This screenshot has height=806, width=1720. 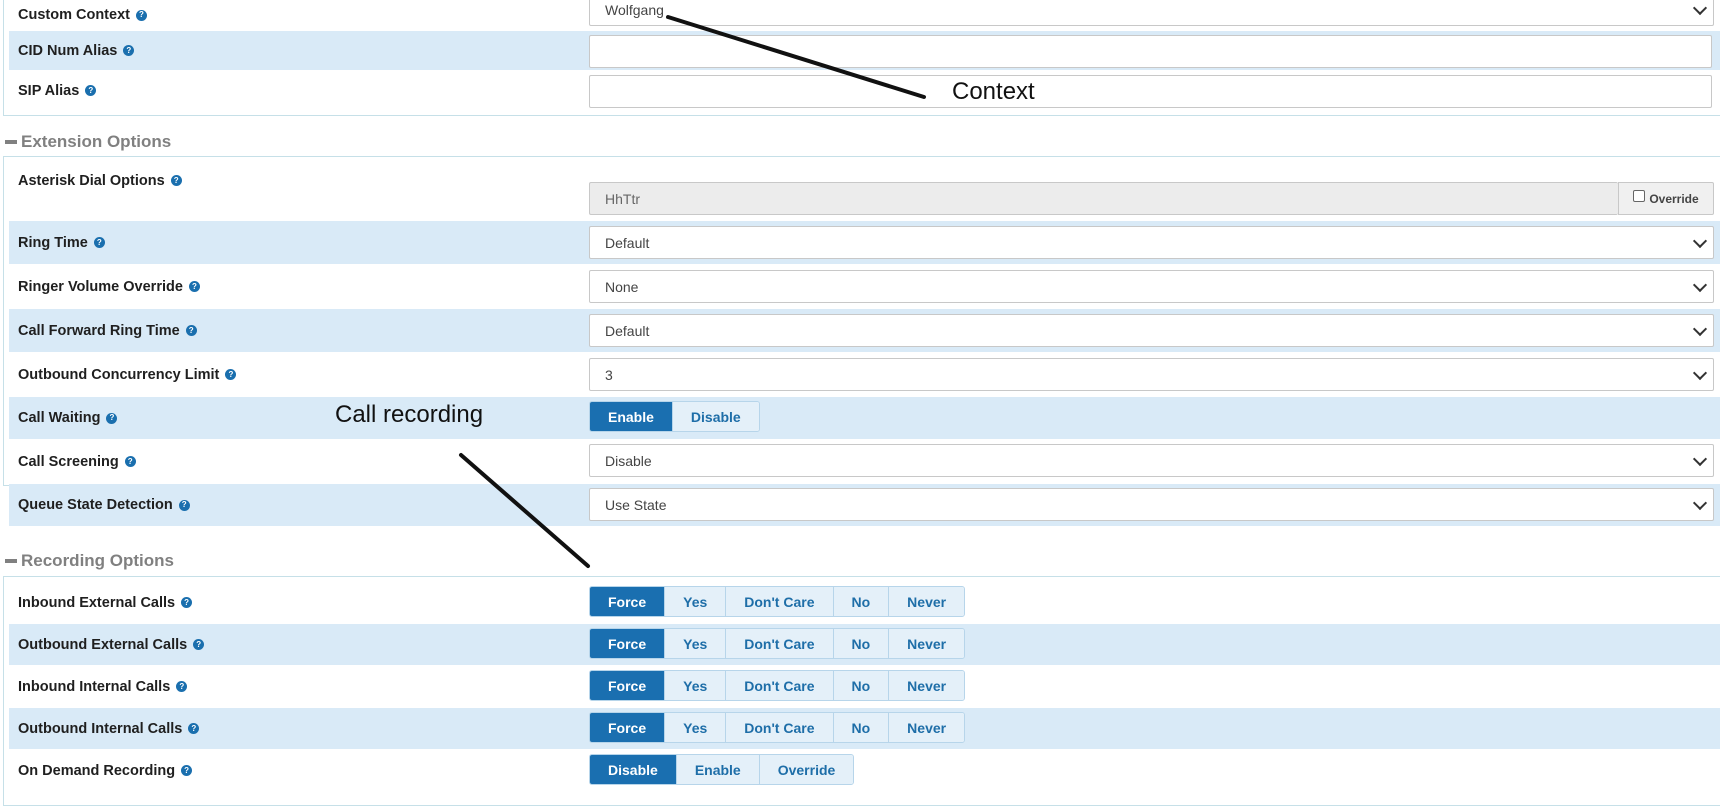 I want to click on on-demand-recording-toggle: Disable Enable Override, so click(x=722, y=769).